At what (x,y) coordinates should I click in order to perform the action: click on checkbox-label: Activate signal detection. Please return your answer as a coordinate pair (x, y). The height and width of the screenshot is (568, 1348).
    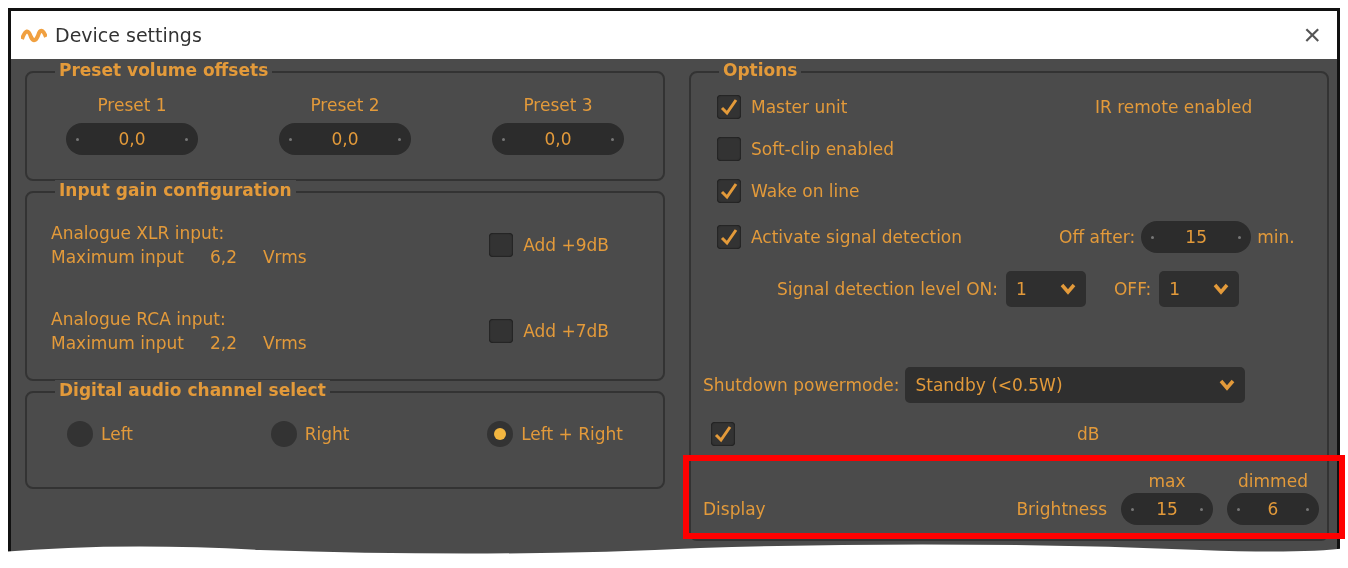
    Looking at the image, I should click on (857, 237).